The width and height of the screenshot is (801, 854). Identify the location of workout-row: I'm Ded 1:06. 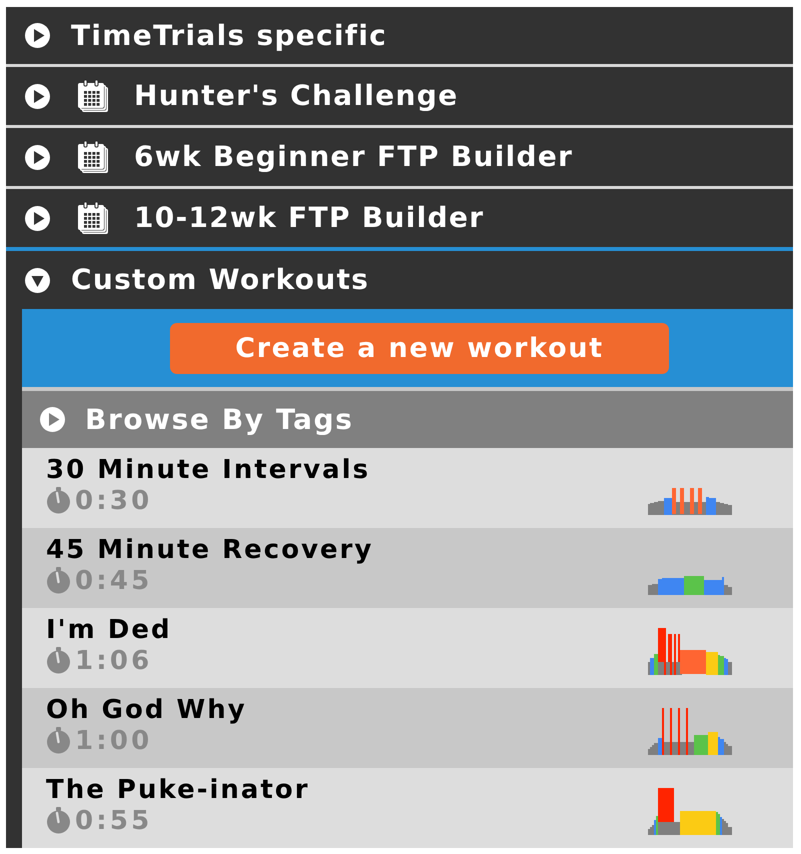
(407, 648).